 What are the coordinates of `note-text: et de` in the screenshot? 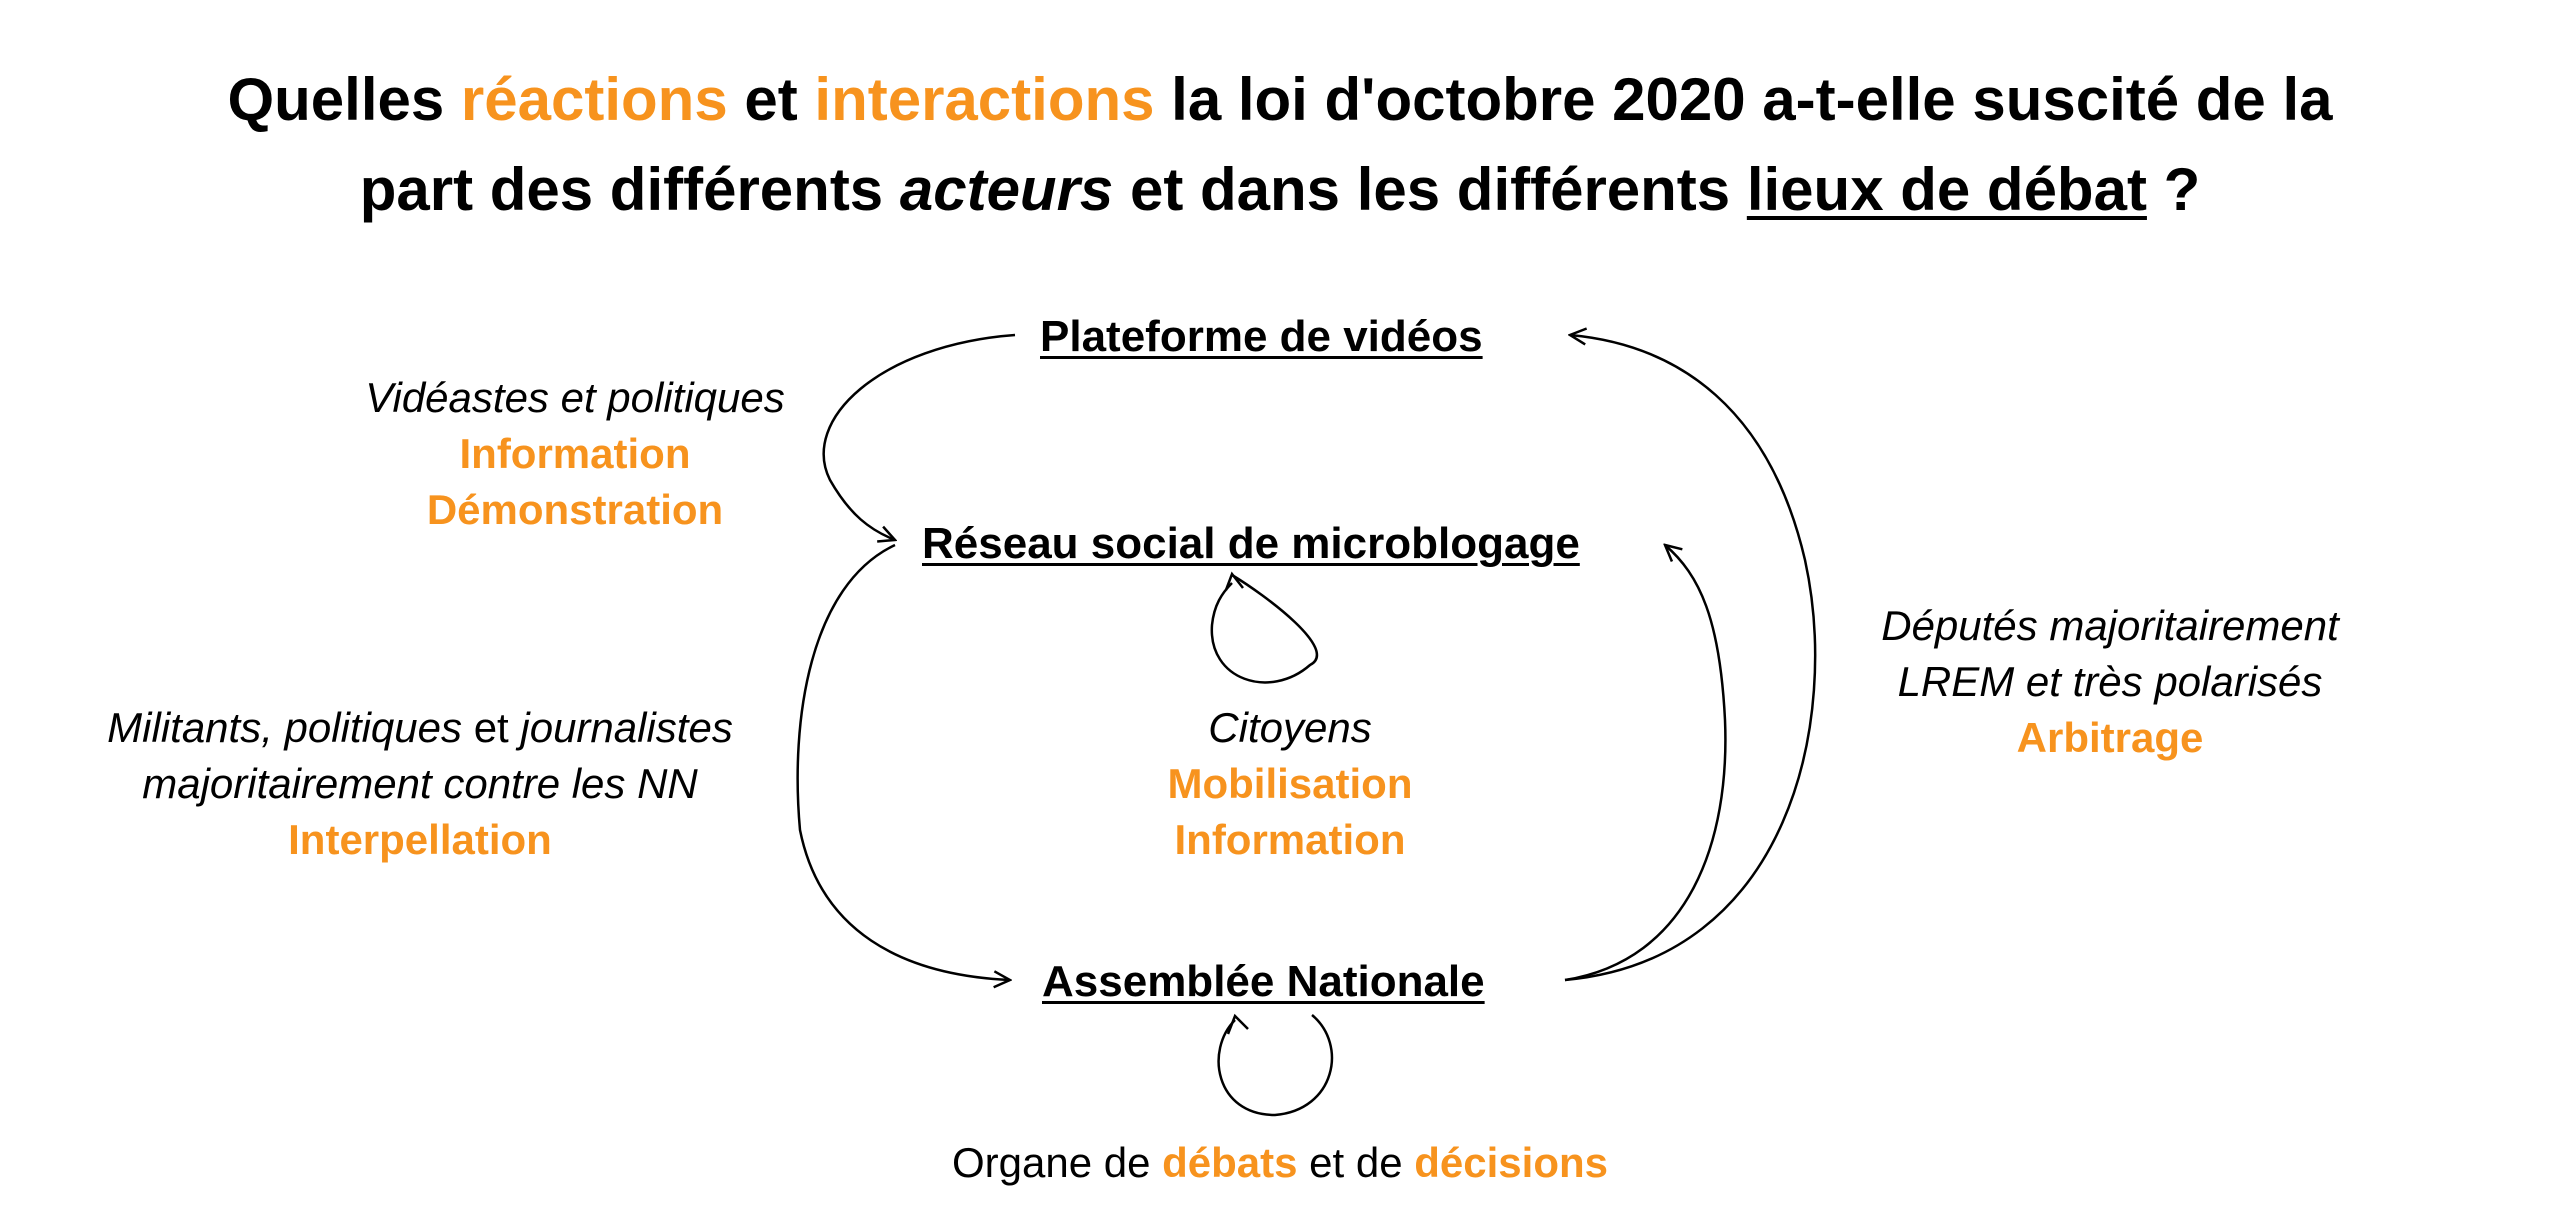 It's located at (1356, 1162).